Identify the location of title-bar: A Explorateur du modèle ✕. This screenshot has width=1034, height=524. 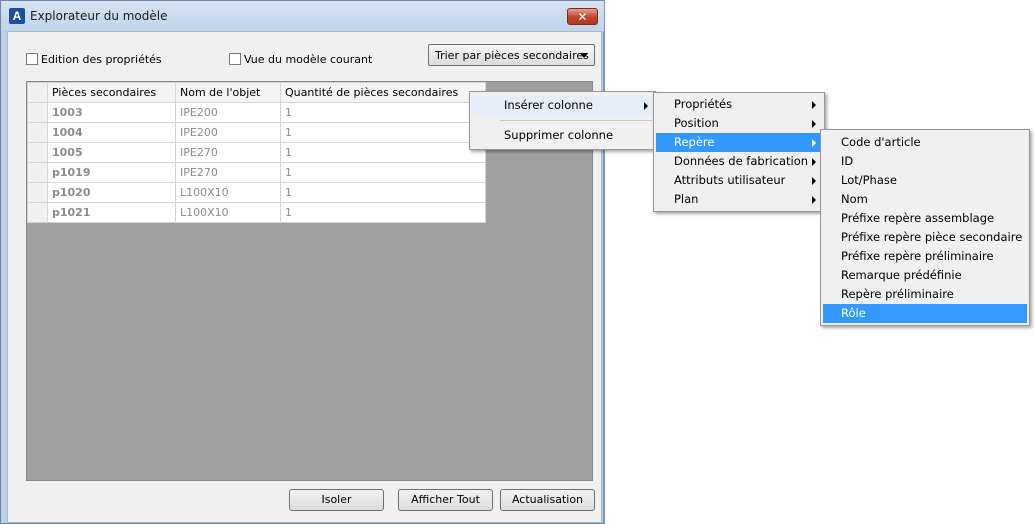
(302, 16).